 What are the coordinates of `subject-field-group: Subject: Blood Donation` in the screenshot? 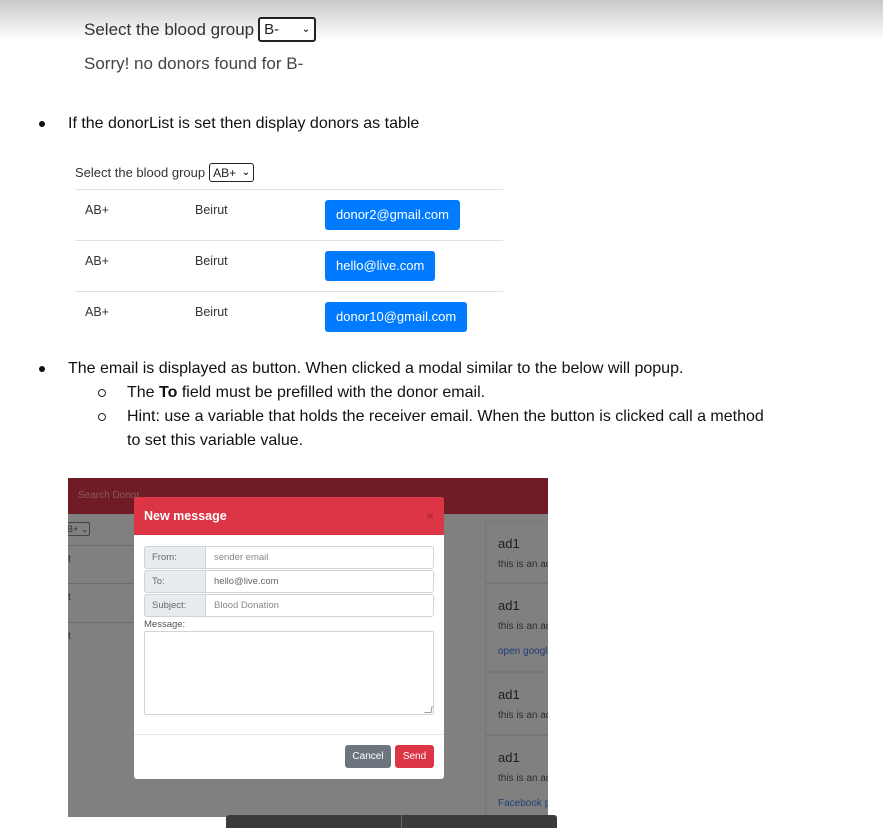 It's located at (289, 605).